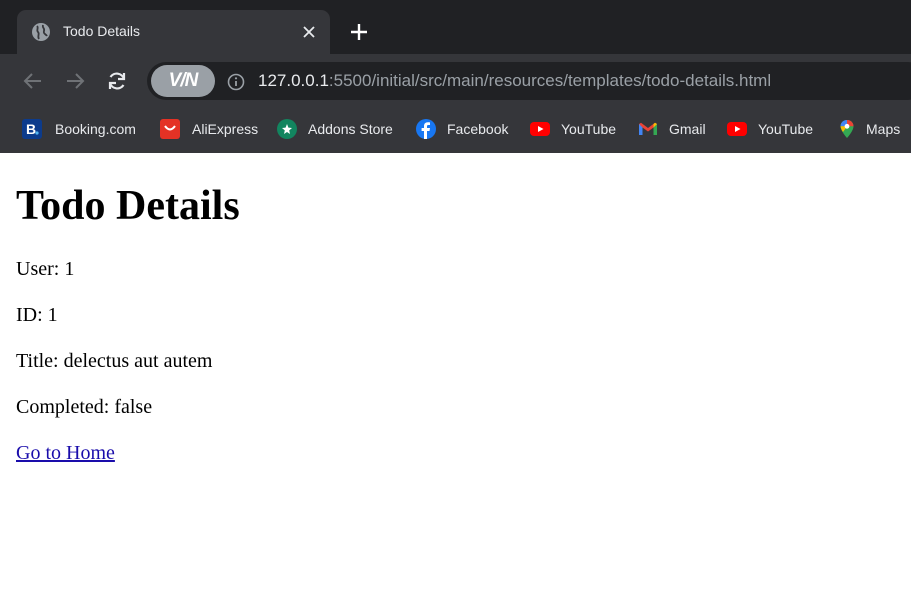  What do you see at coordinates (65, 453) in the screenshot?
I see `go-to-home-link: Go to Home` at bounding box center [65, 453].